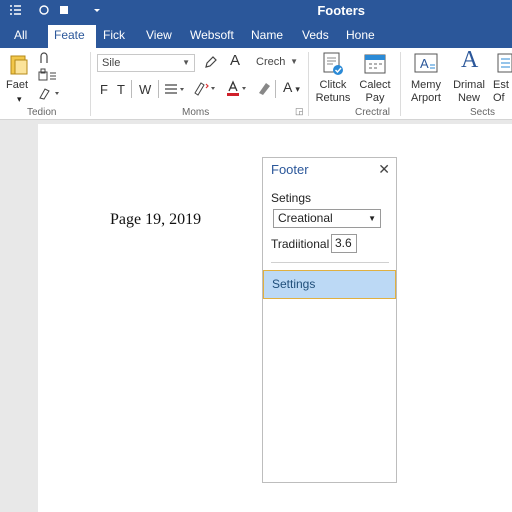  I want to click on highlight-icon, so click(204, 90).